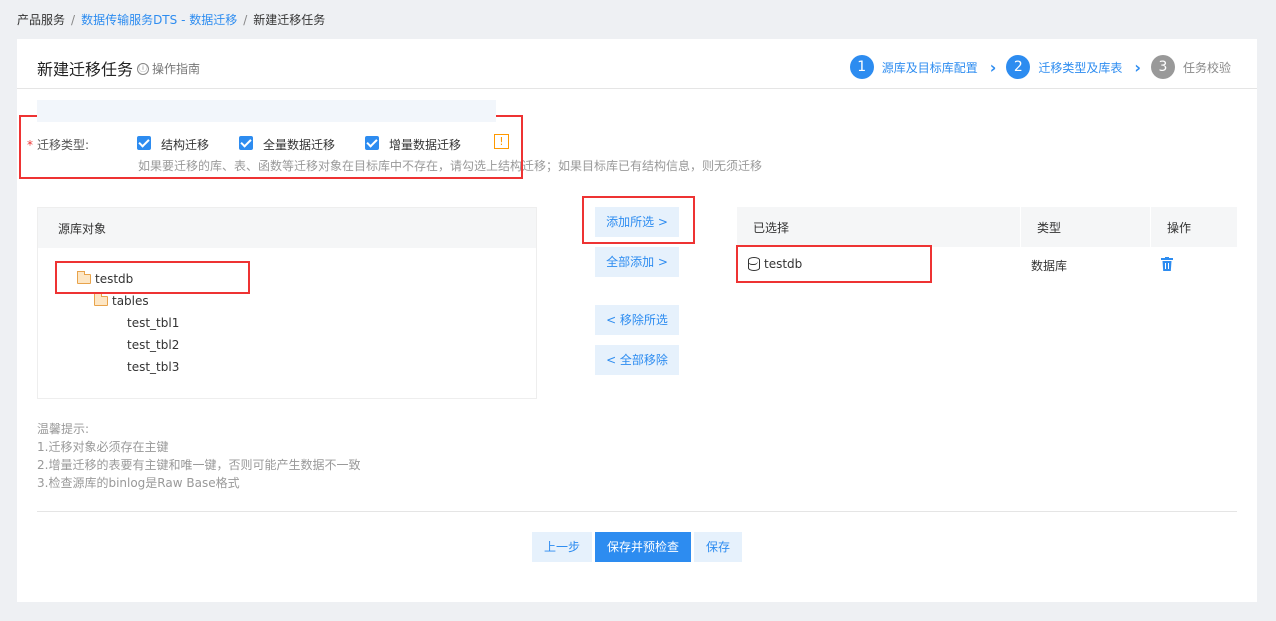 Image resolution: width=1276 pixels, height=621 pixels. Describe the element at coordinates (103, 447) in the screenshot. I see `tip-item: 1.迁移对象必须存在主键` at that location.